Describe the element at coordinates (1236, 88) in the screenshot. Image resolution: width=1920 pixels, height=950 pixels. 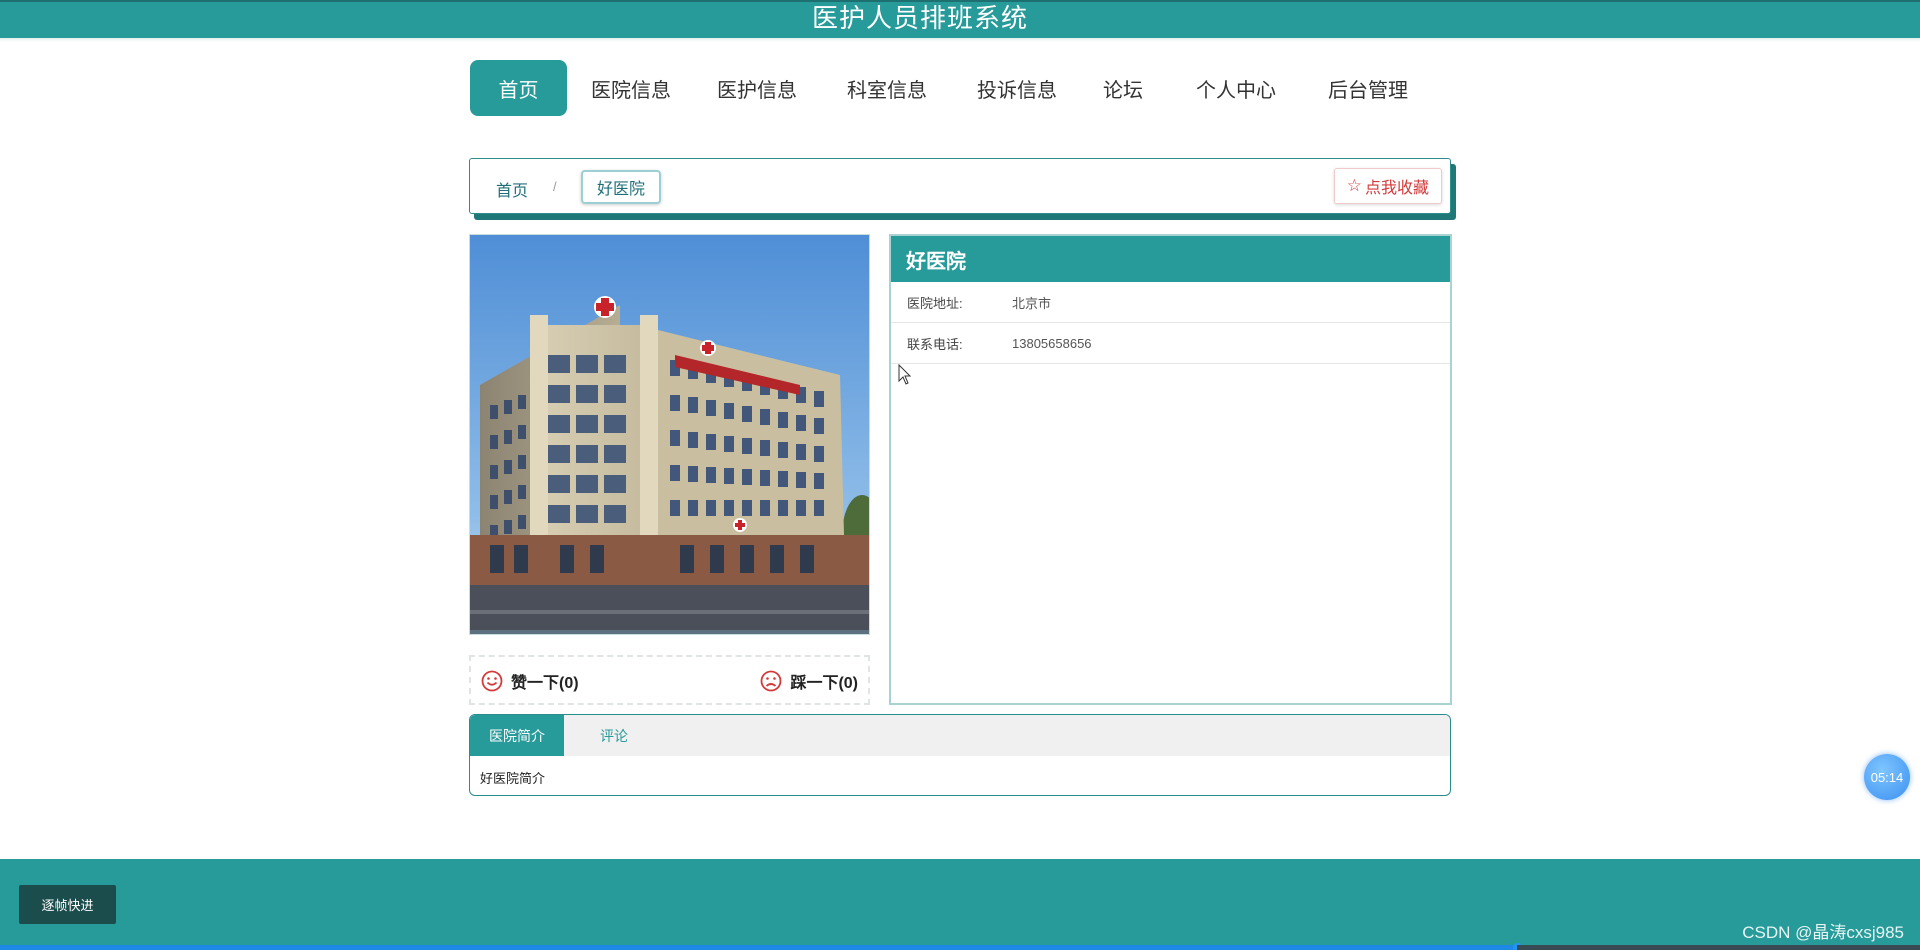
I see `nav-item-personal-center: 个人中心` at that location.